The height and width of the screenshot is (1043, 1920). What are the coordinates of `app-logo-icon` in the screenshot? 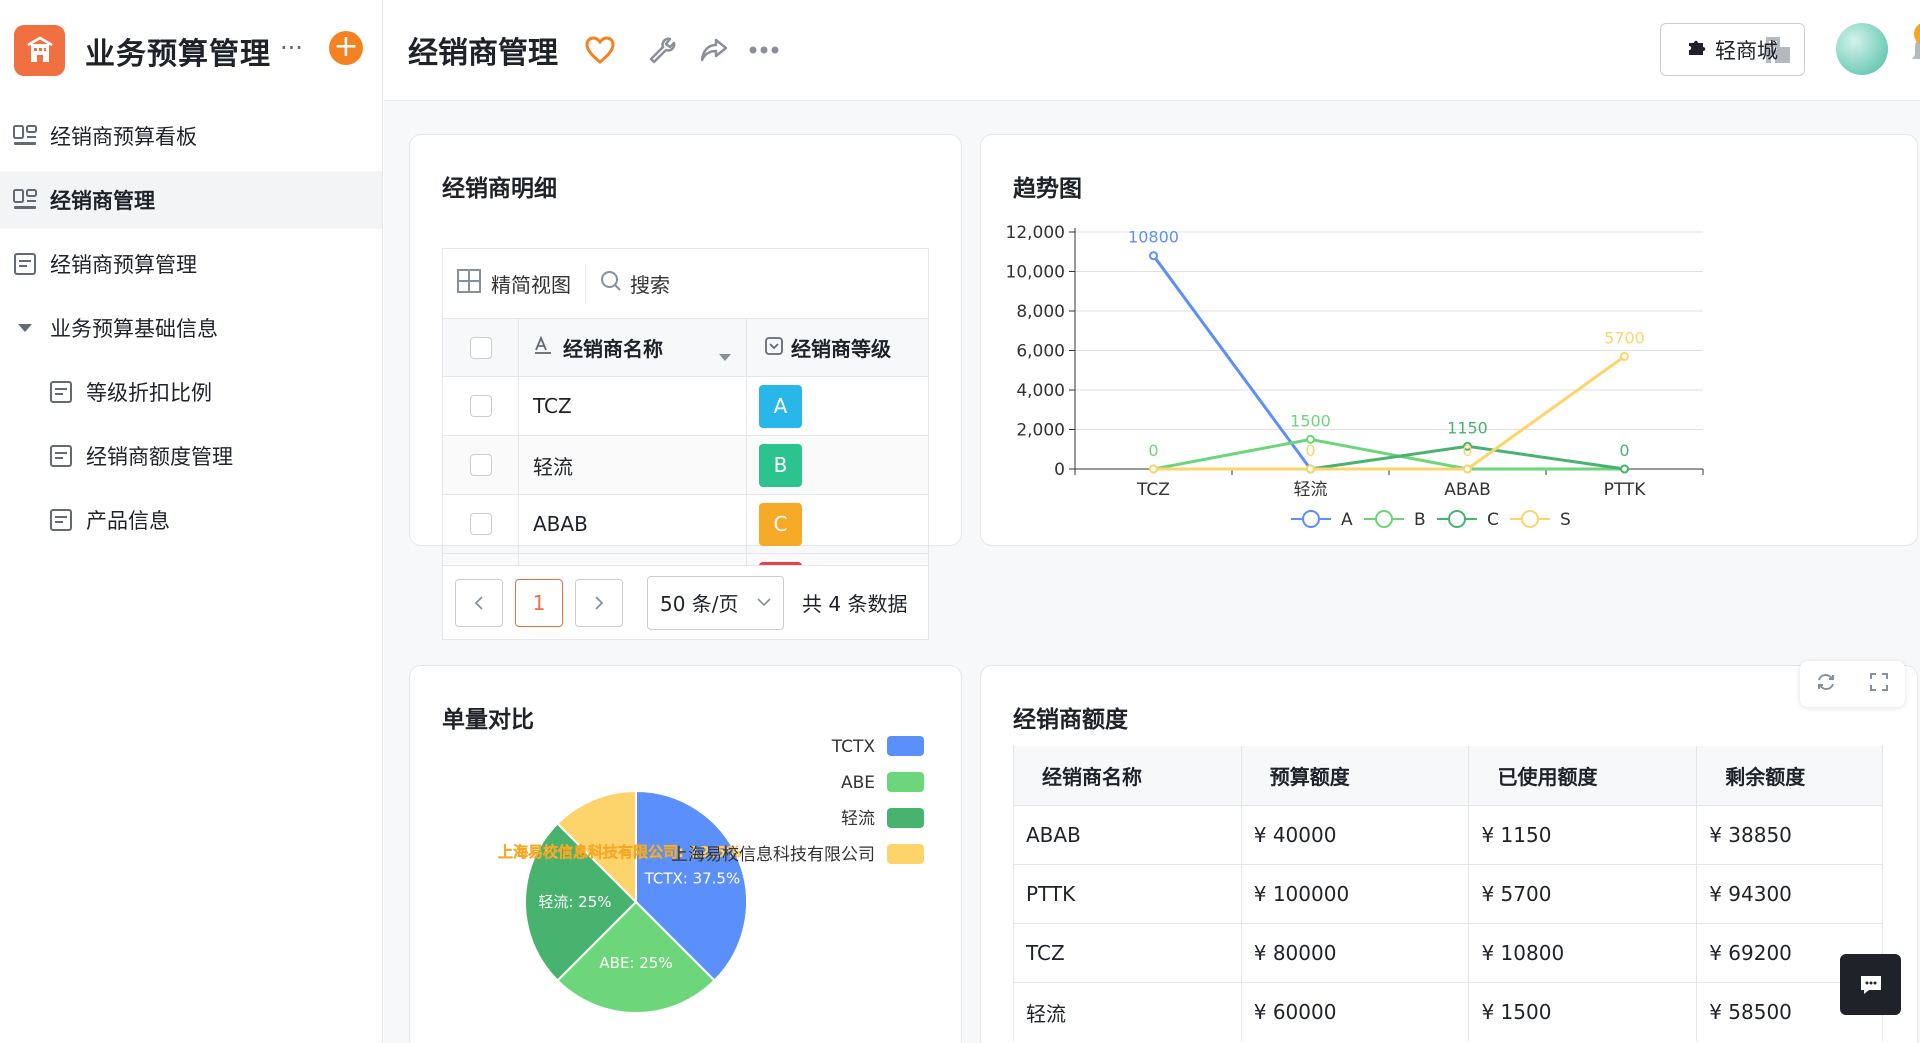 It's located at (39, 50).